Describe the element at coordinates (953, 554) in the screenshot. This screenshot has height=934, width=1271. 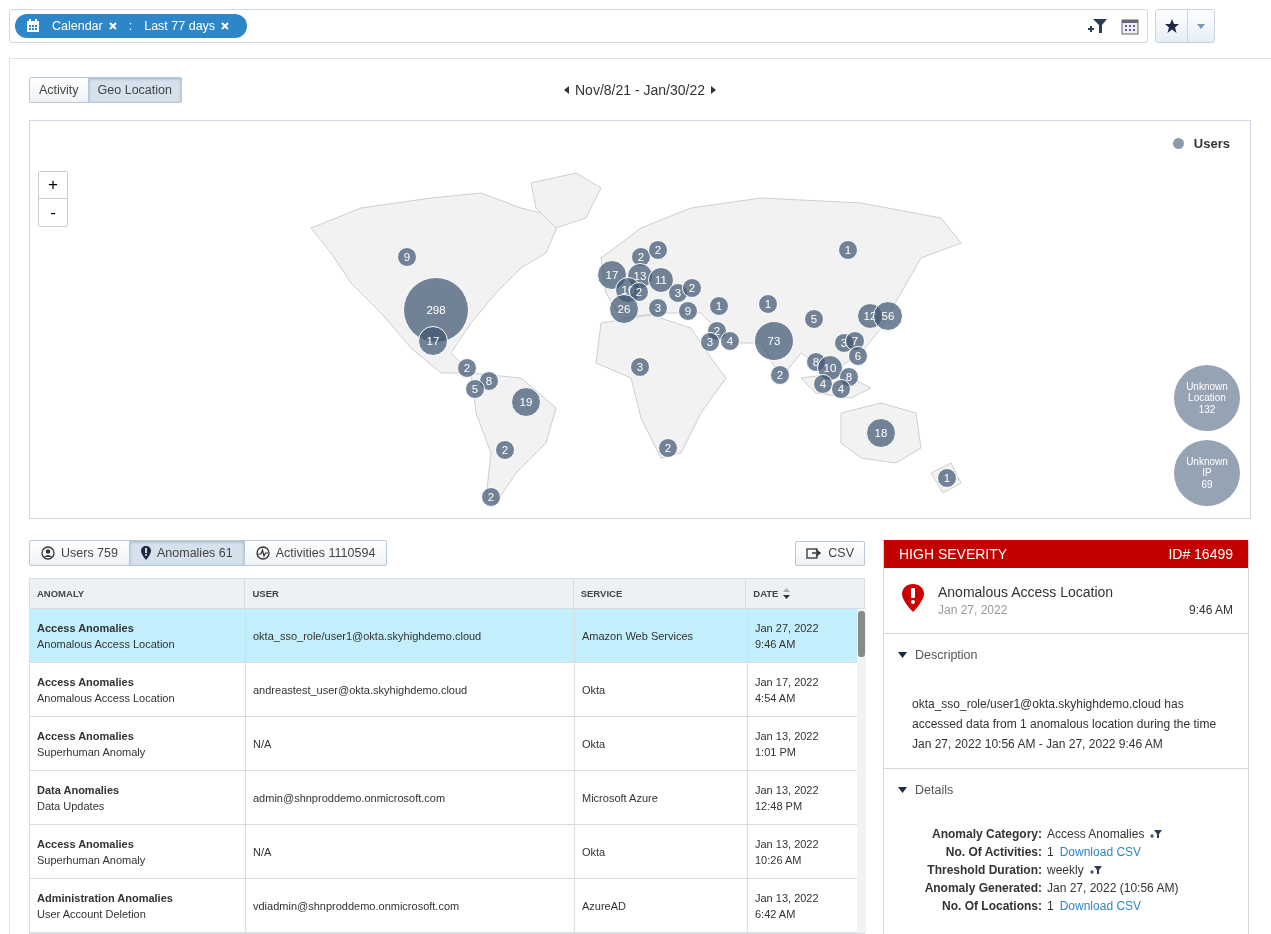
I see `severity-label: HIGH SEVERITY` at that location.